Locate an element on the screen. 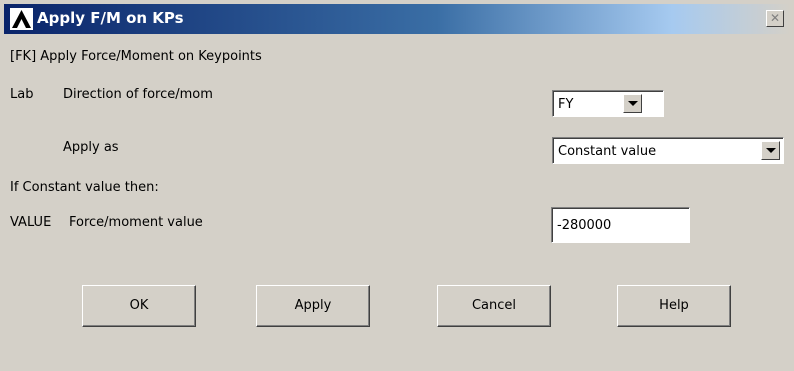  constant-note: If Constant value then: is located at coordinates (84, 187).